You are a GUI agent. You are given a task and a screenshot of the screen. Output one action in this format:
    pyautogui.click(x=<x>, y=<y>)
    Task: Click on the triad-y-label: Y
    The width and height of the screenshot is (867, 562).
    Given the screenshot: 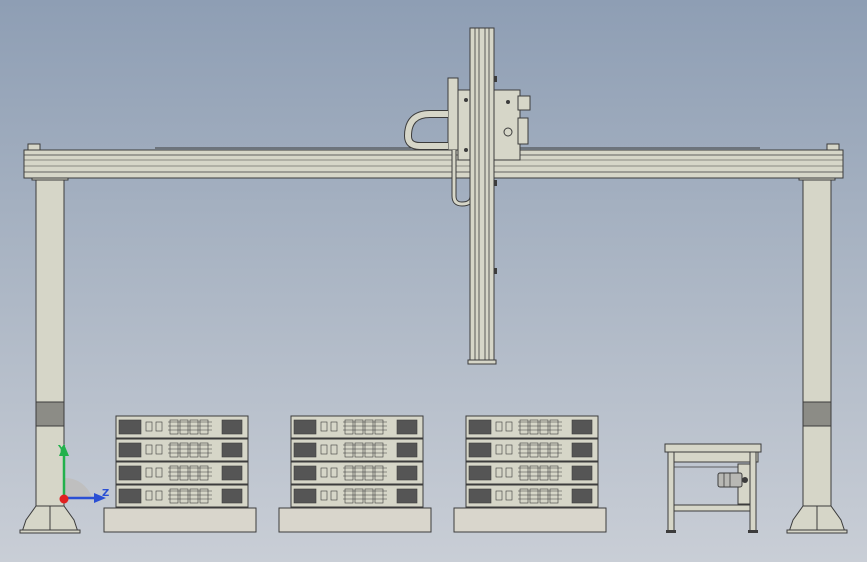 What is the action you would take?
    pyautogui.click(x=61, y=449)
    